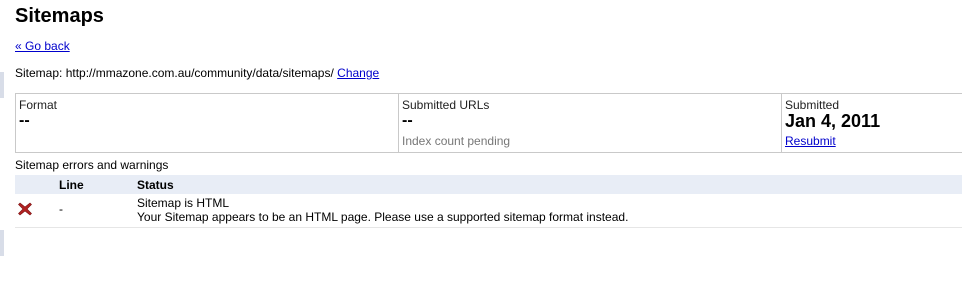  What do you see at coordinates (590, 123) in the screenshot?
I see `submitted-urls-cell: Submitted URLs -- Index count pending` at bounding box center [590, 123].